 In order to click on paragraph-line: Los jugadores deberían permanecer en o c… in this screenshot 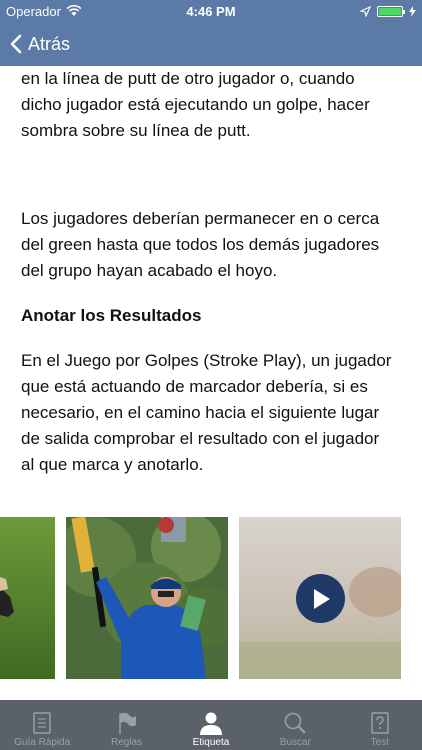, I will do `click(200, 218)`.